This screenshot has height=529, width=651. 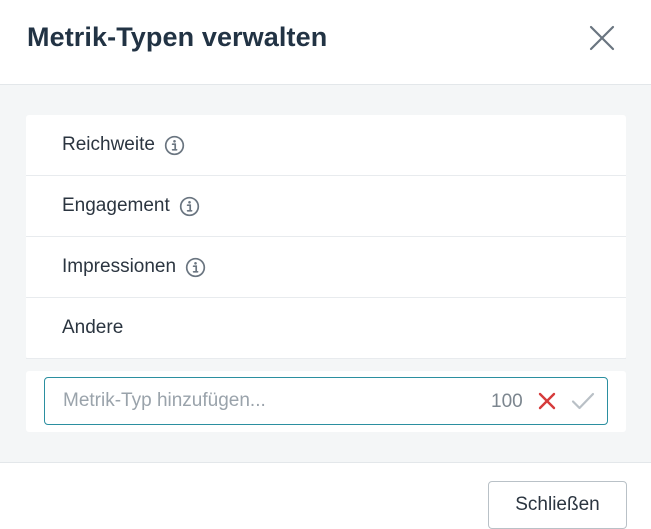 I want to click on metric-type-item-reichweite: Reichweite, so click(x=326, y=145).